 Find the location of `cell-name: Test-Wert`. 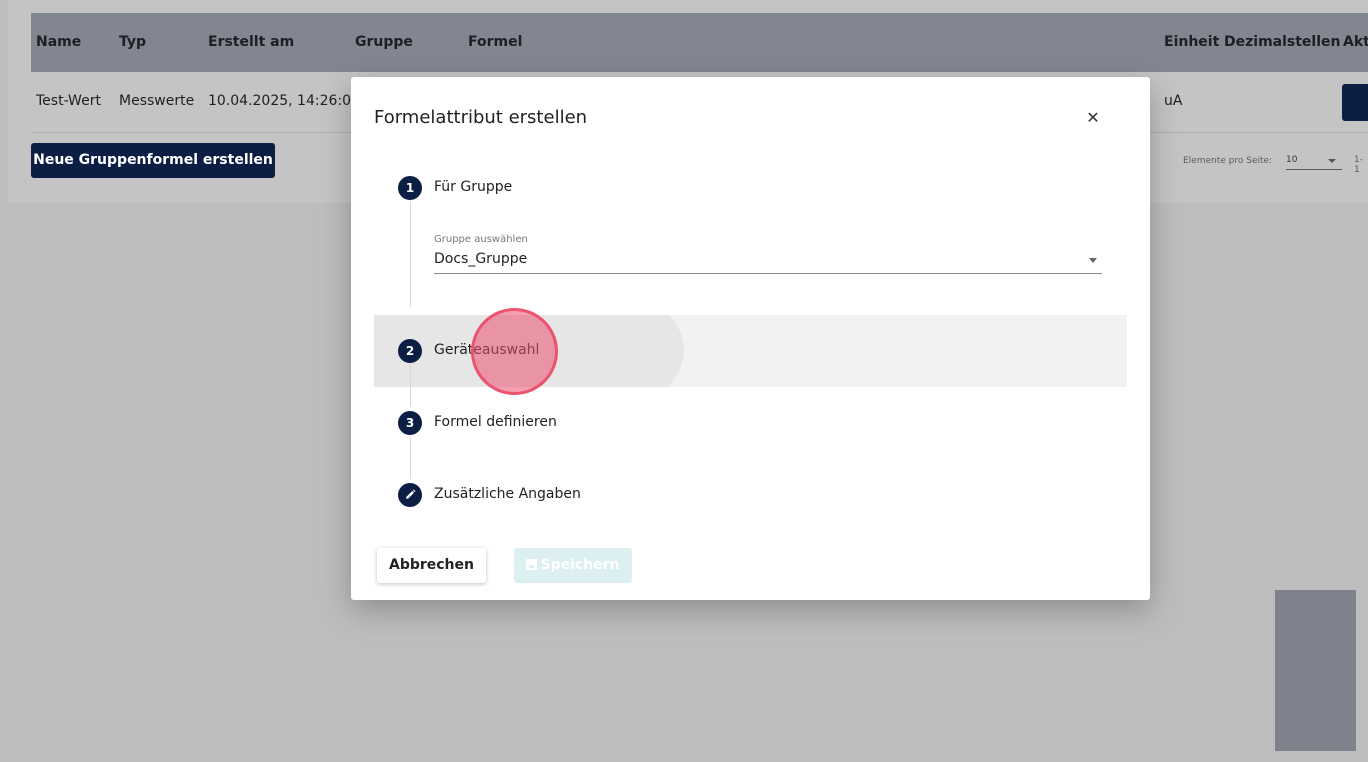

cell-name: Test-Wert is located at coordinates (68, 101).